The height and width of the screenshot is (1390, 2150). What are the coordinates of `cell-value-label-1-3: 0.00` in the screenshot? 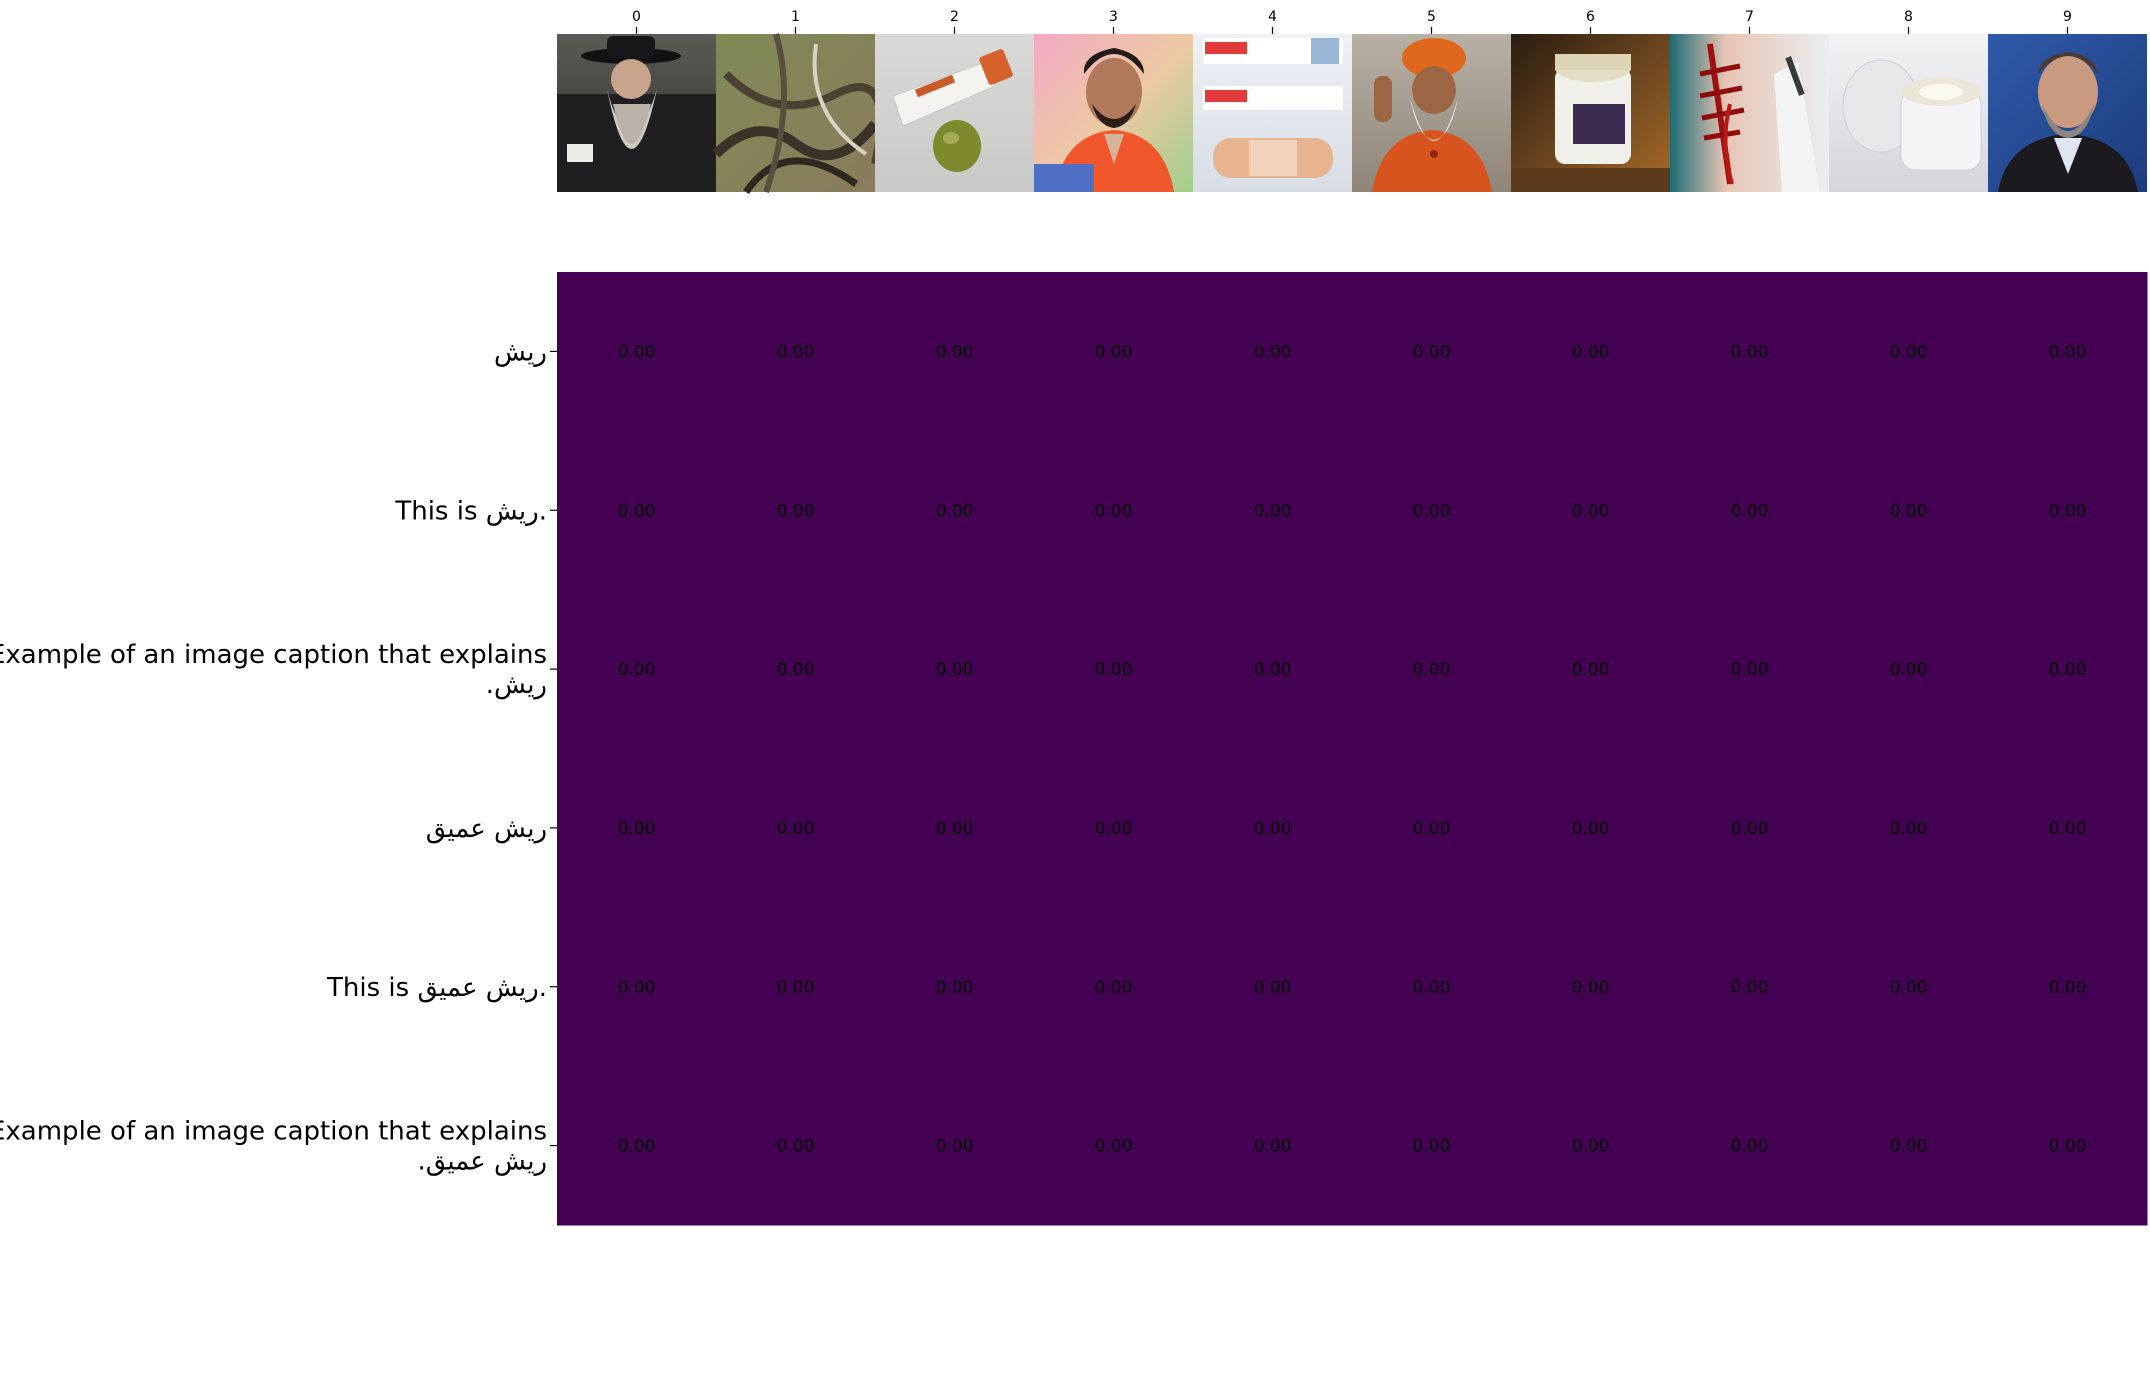 It's located at (1114, 511).